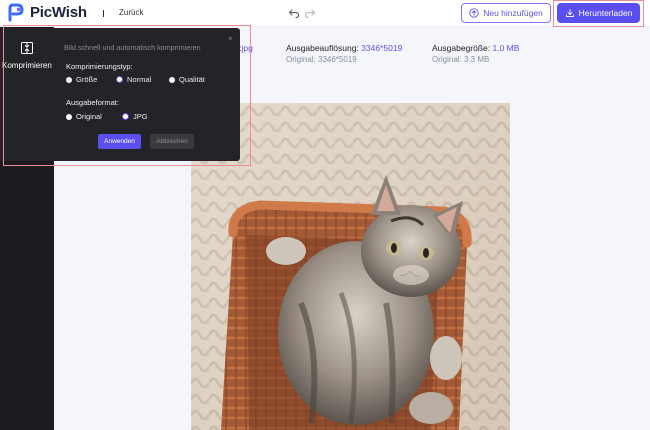 This screenshot has height=430, width=650. Describe the element at coordinates (27, 65) in the screenshot. I see `compress-tool-label: Komprimieren` at that location.